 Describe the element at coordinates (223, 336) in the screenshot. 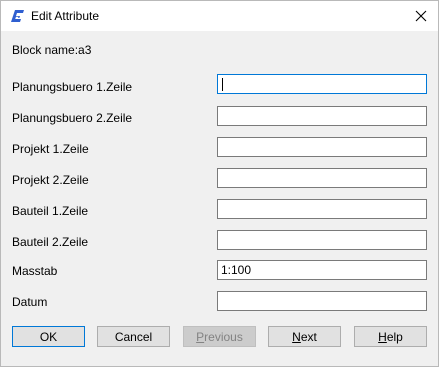

I see `previous-button-label: revious` at that location.